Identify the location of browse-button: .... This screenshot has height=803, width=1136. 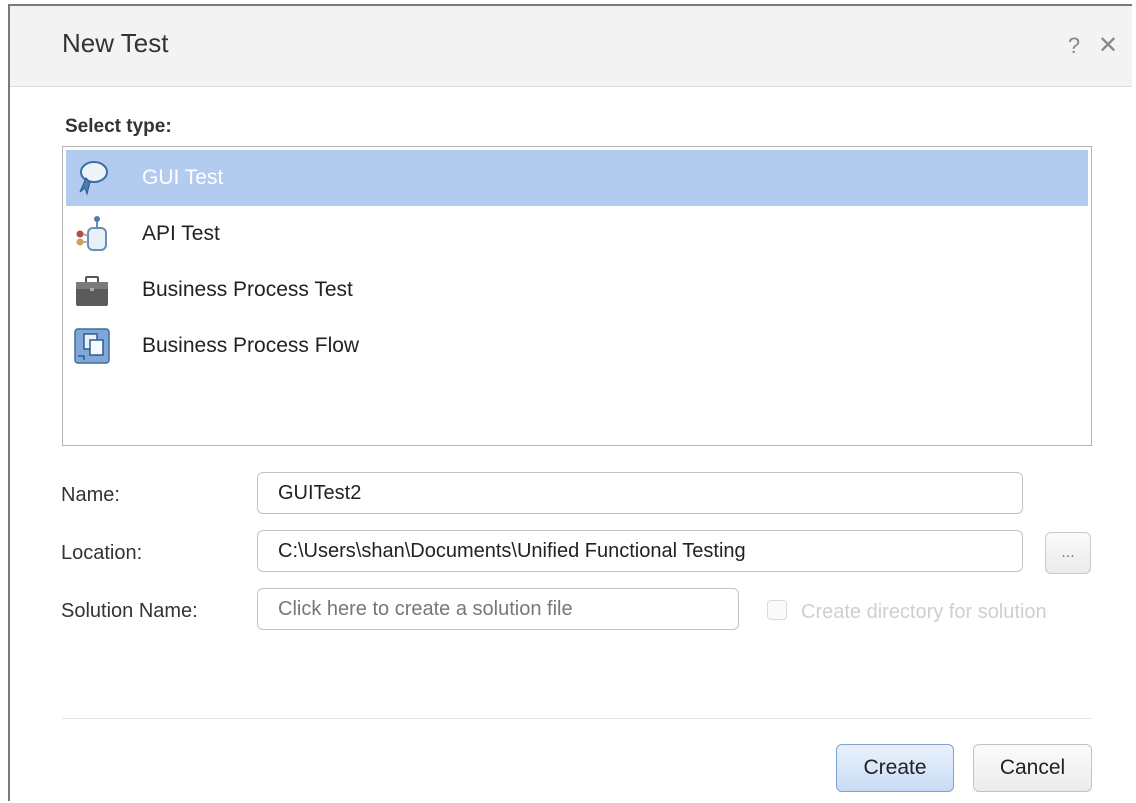
(1068, 553).